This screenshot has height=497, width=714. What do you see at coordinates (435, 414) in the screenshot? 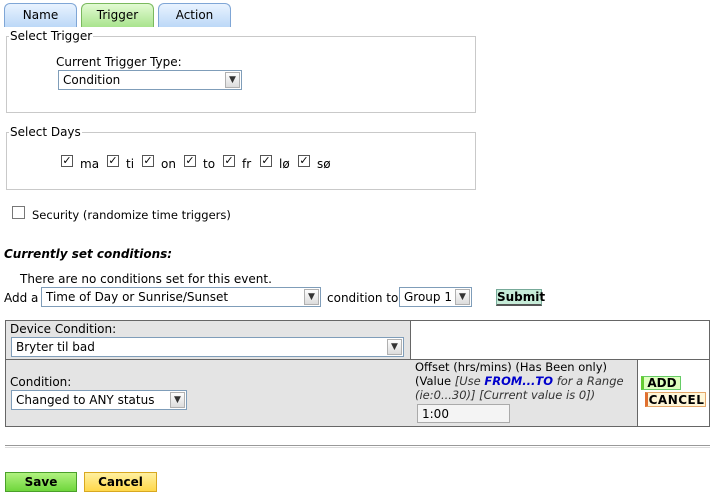
I see `offset-value: 1:00` at bounding box center [435, 414].